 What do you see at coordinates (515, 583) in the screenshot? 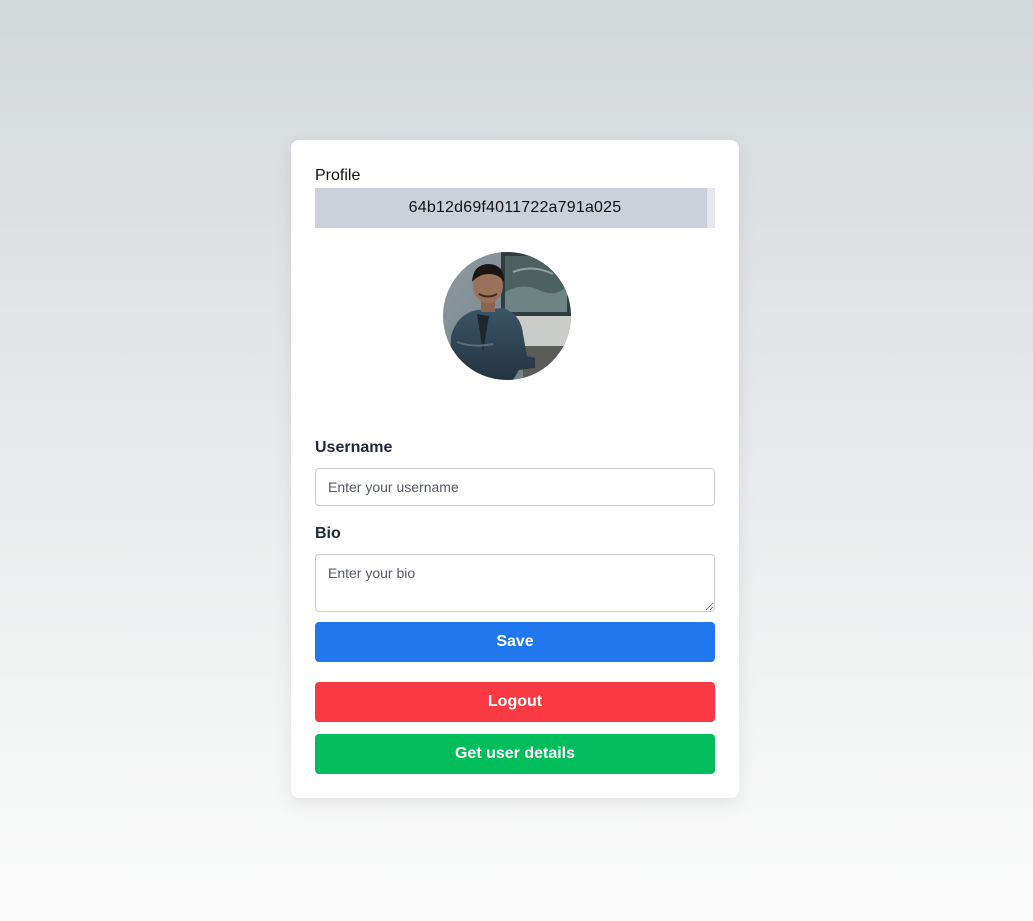
I see `bio-textarea` at bounding box center [515, 583].